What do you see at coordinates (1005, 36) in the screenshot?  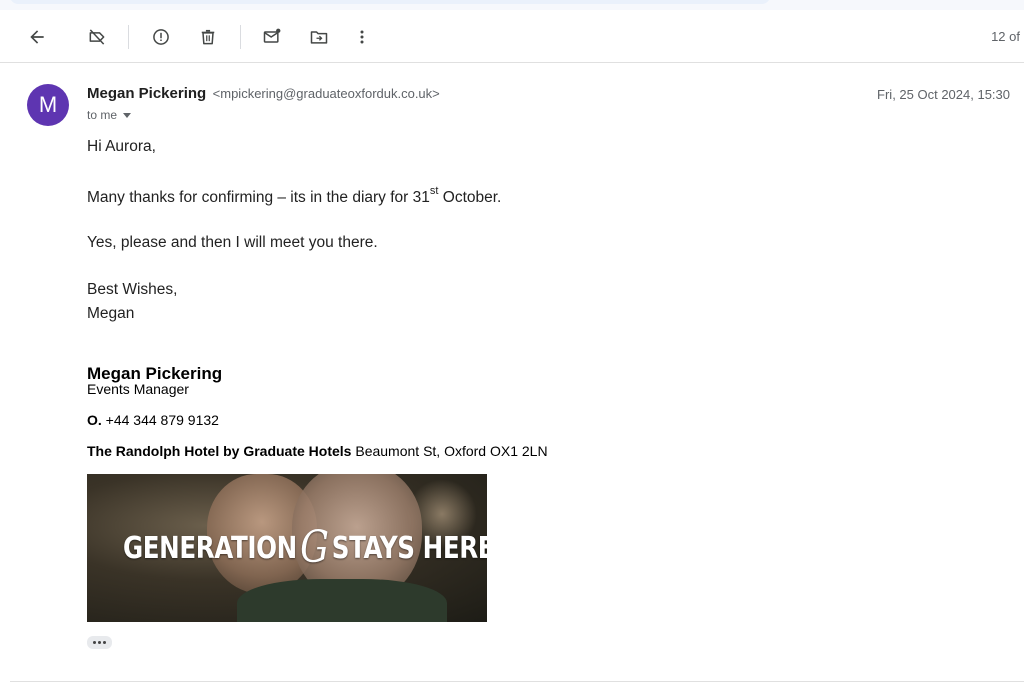 I see `message-counter: 12 of` at bounding box center [1005, 36].